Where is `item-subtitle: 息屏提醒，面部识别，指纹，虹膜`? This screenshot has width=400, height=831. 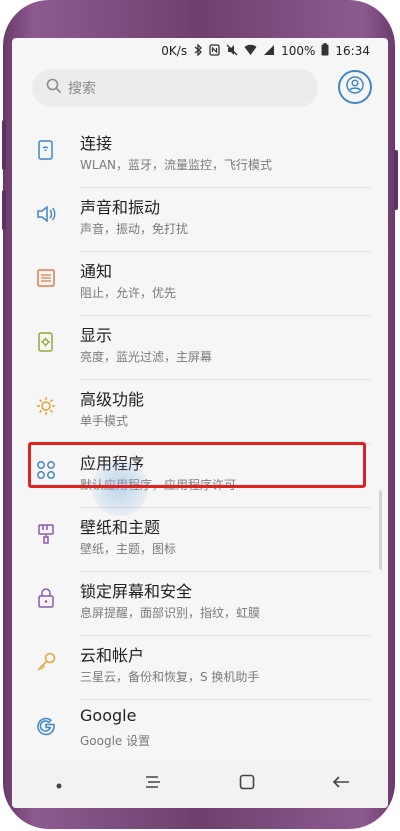
item-subtitle: 息屏提醒，面部识别，指纹，虹膜 is located at coordinates (170, 613).